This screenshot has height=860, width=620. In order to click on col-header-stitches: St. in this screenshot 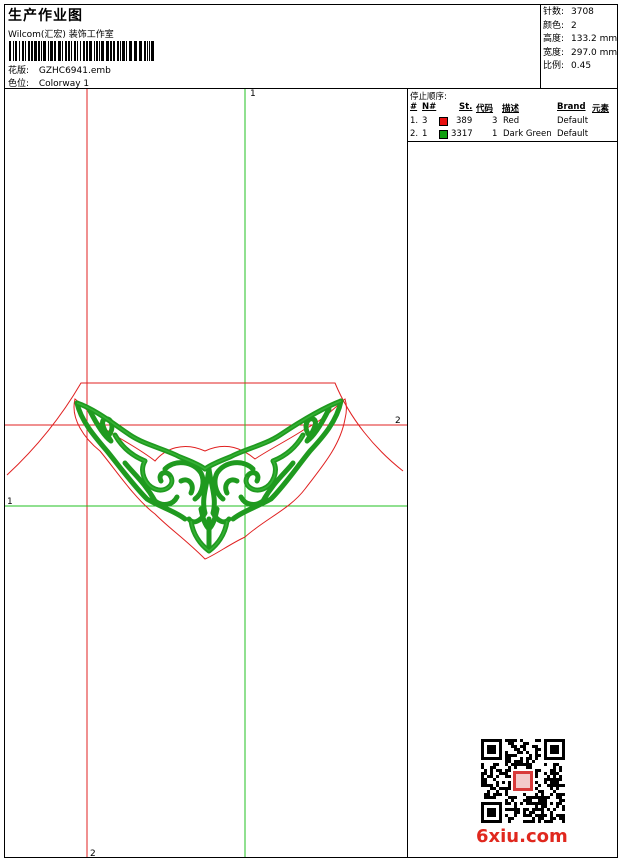, I will do `click(466, 107)`.